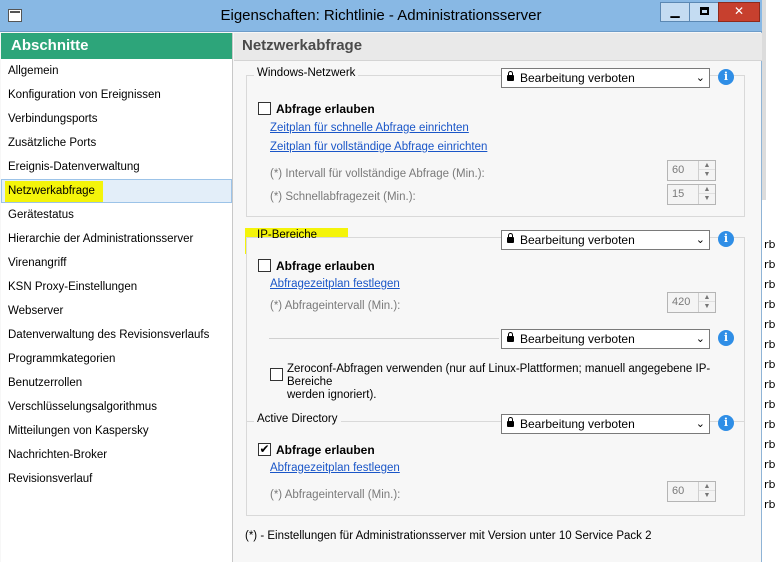 The width and height of the screenshot is (775, 562). What do you see at coordinates (116, 215) in the screenshot?
I see `sidebar-item-device-status: Gerätestatus` at bounding box center [116, 215].